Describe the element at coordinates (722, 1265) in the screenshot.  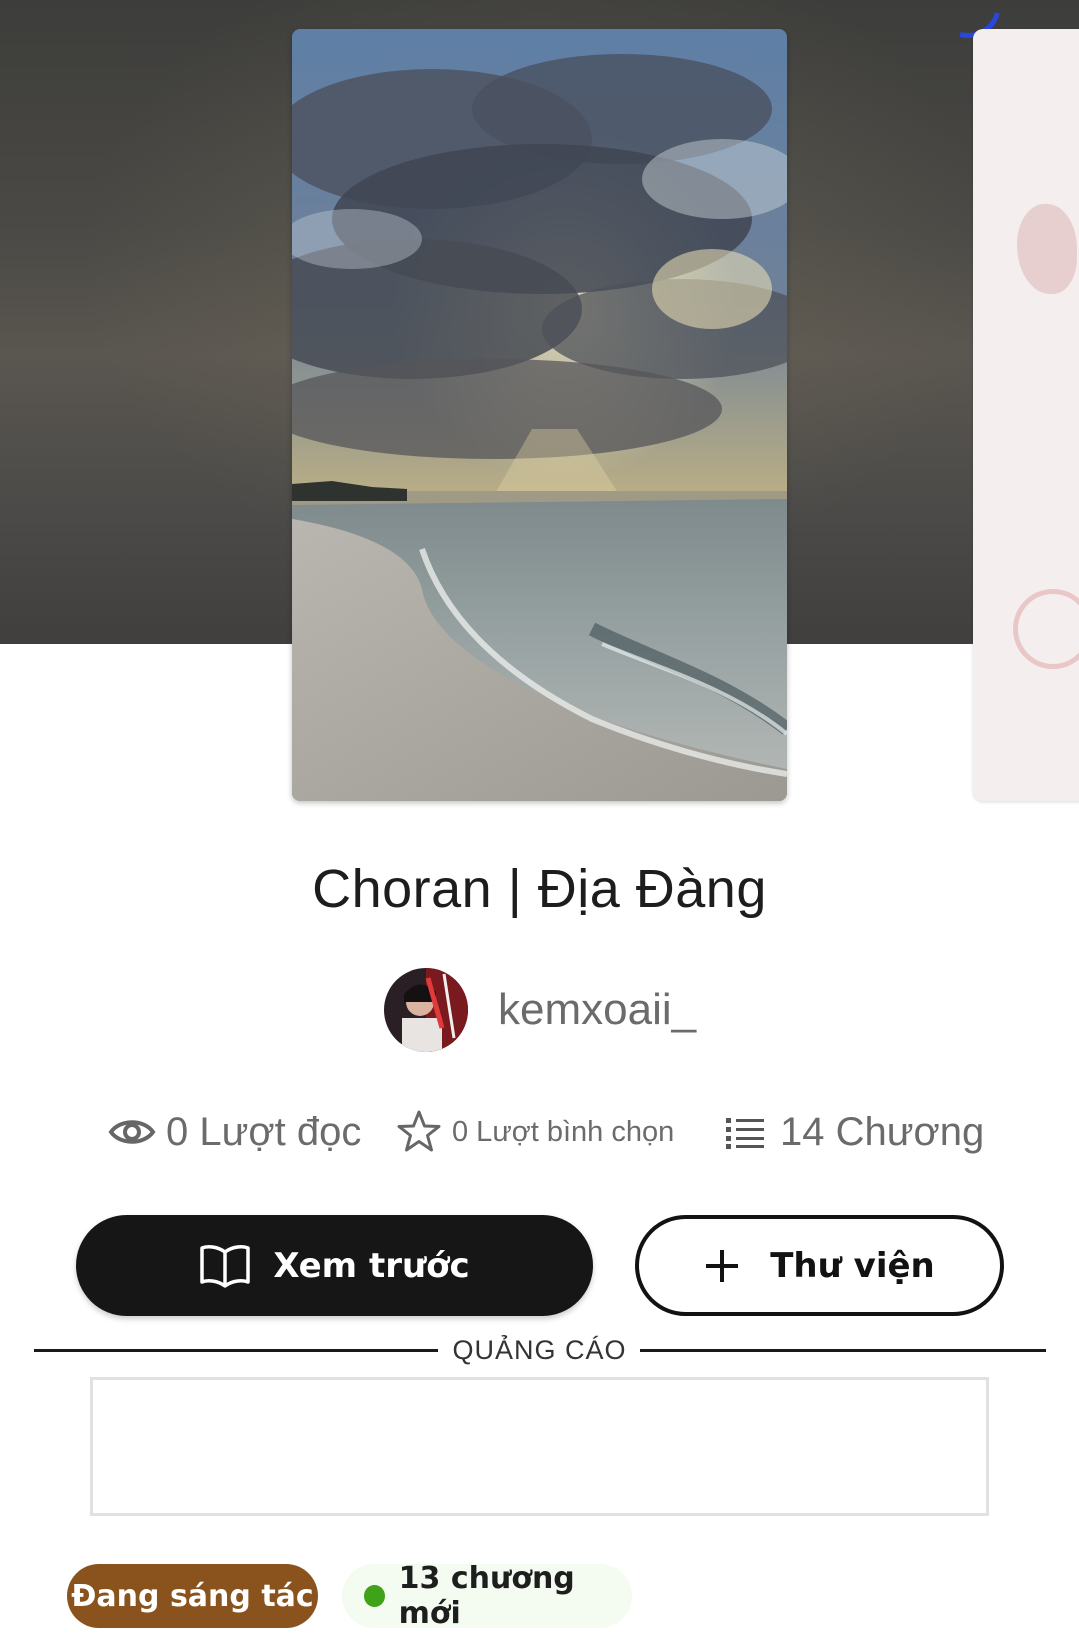
I see `plus-icon` at that location.